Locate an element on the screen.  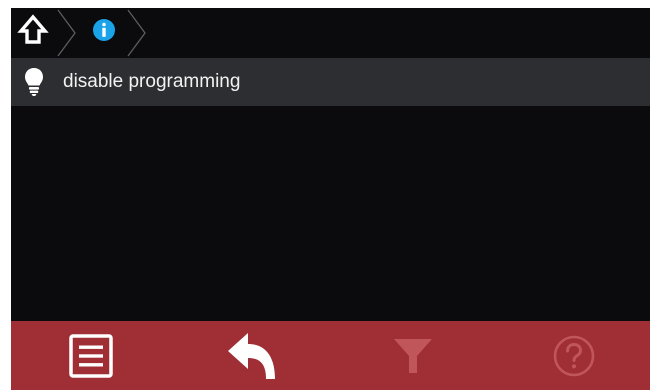
help-button is located at coordinates (574, 355).